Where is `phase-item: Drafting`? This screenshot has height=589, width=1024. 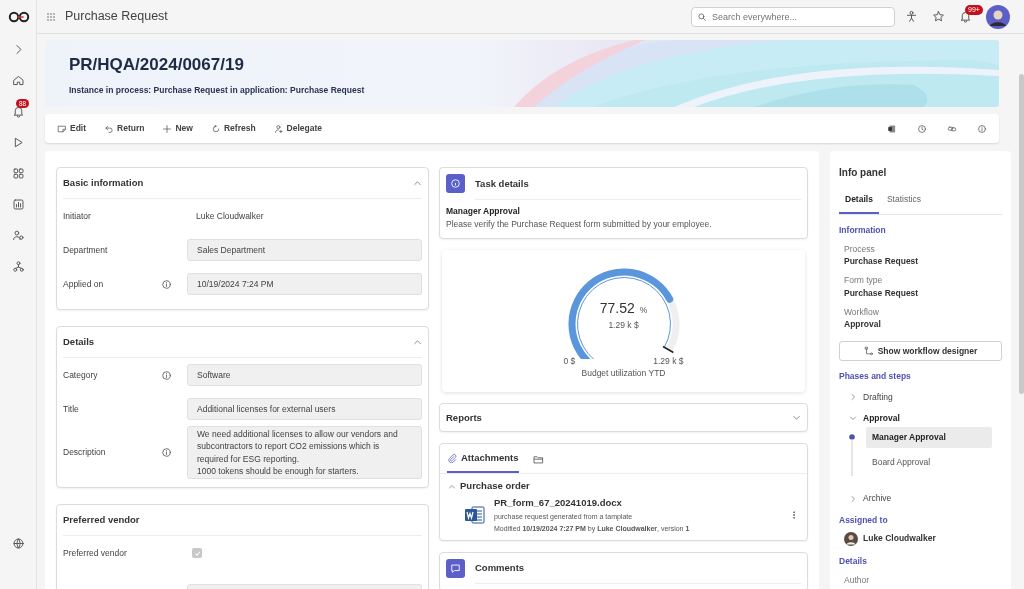 phase-item: Drafting is located at coordinates (871, 397).